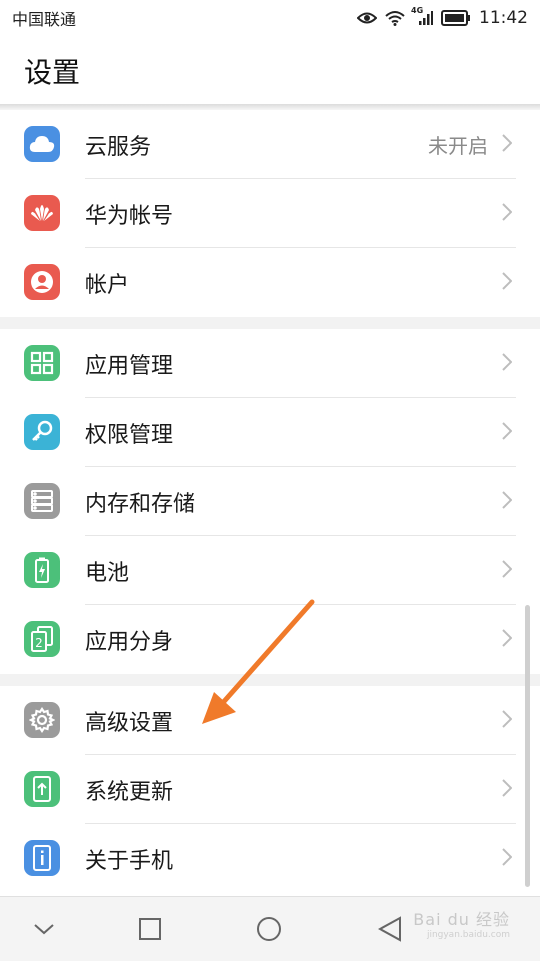  Describe the element at coordinates (42, 144) in the screenshot. I see `cloud-icon` at that location.